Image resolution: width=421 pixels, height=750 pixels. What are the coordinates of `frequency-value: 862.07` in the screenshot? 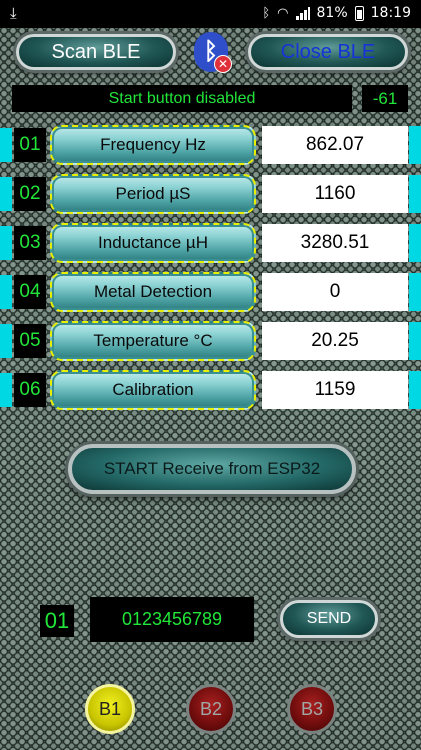 It's located at (335, 145).